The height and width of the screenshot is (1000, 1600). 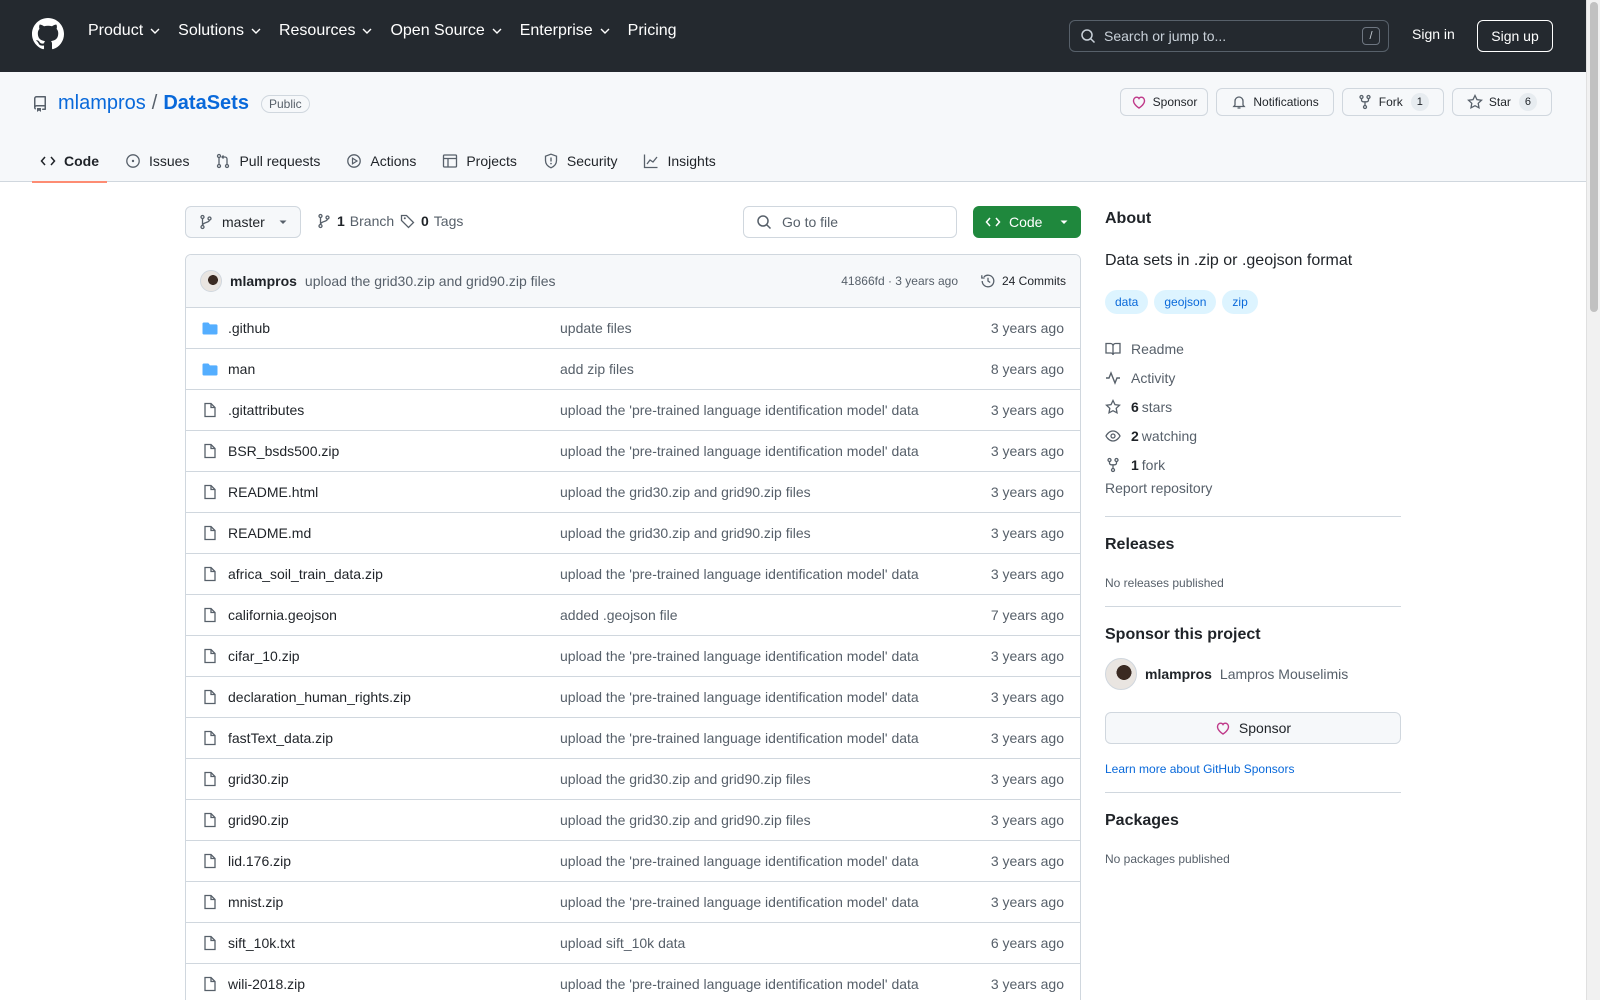 I want to click on sponsor-button: Sponsor, so click(x=1253, y=728).